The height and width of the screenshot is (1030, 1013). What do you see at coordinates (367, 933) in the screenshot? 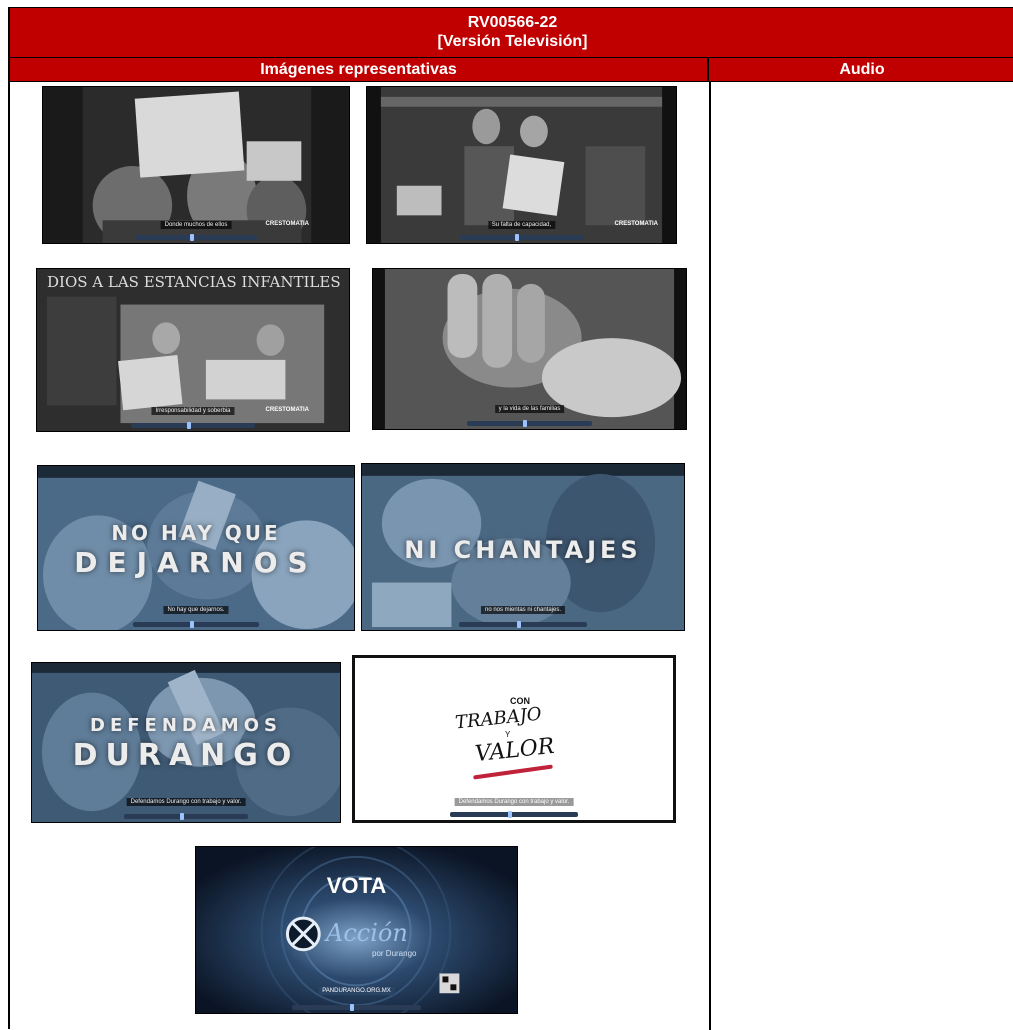
I see `logo-accion: Acción` at bounding box center [367, 933].